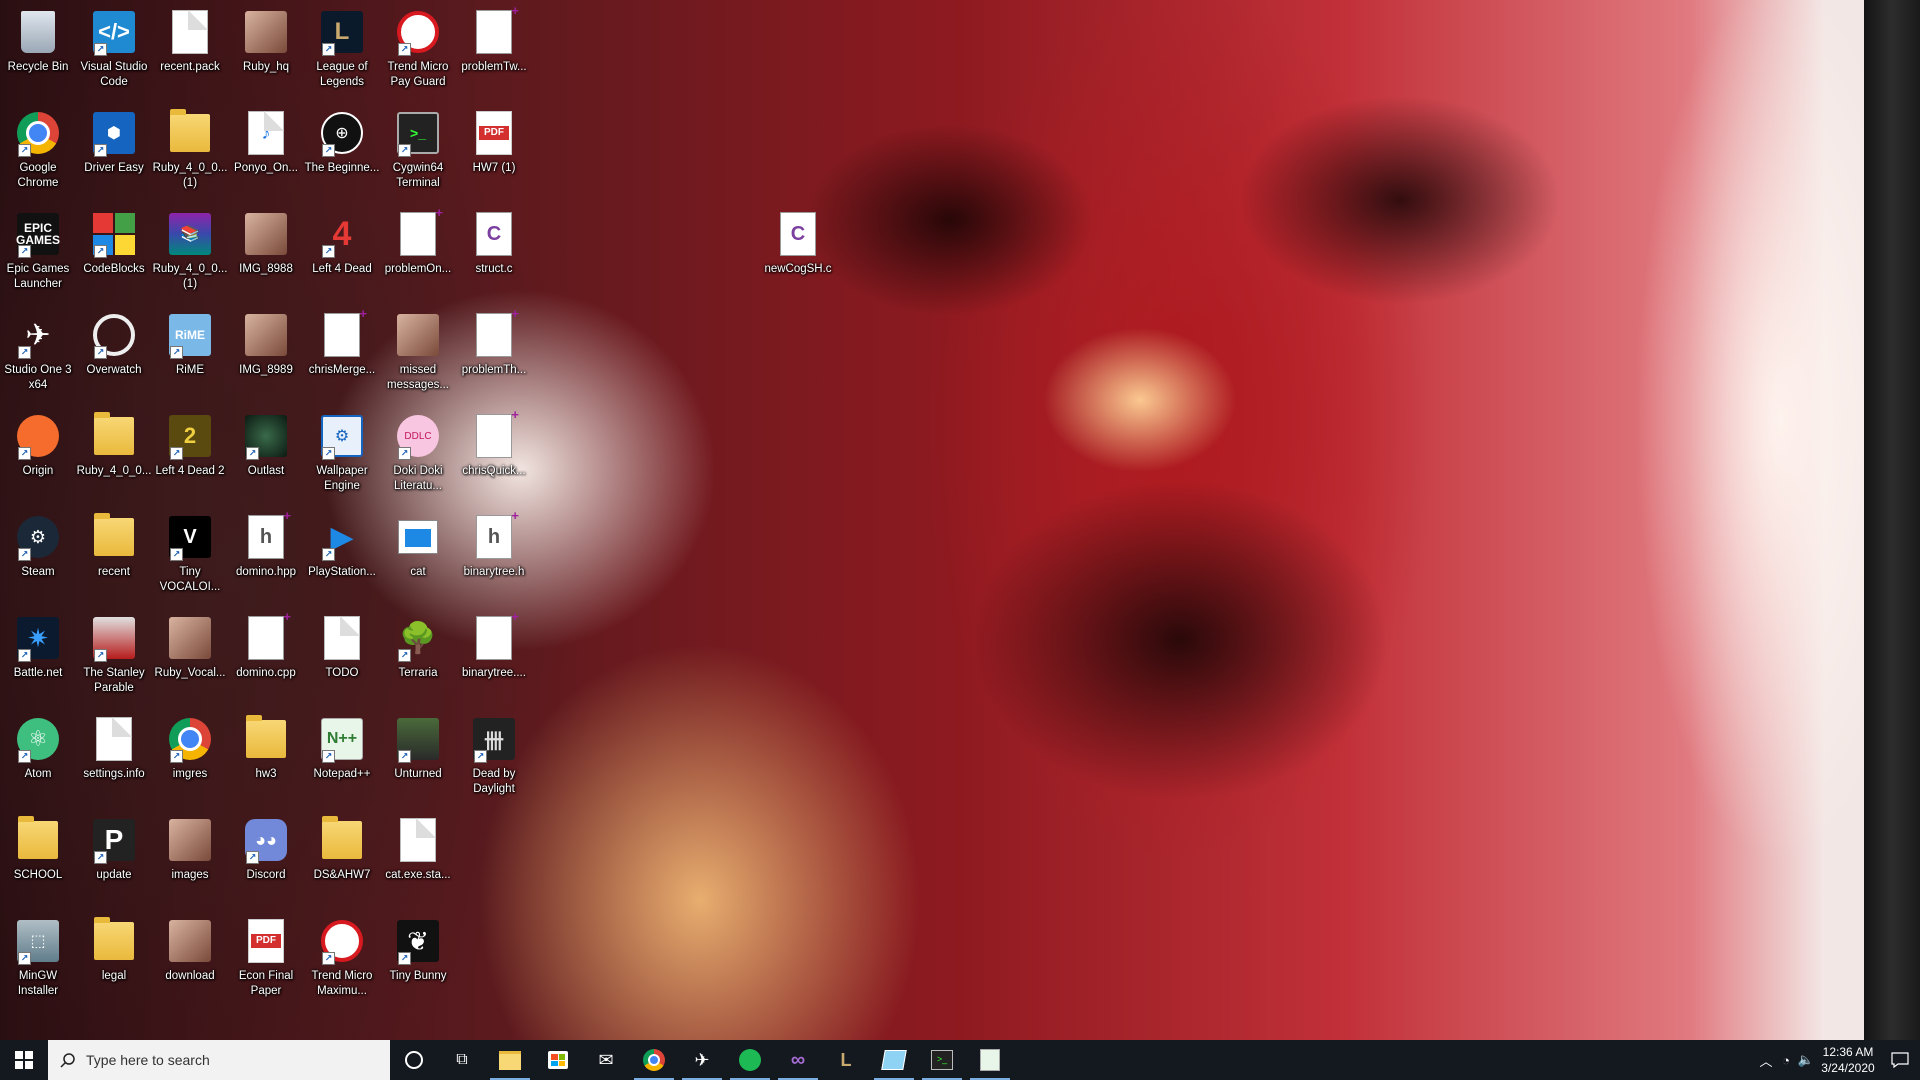  What do you see at coordinates (38, 148) in the screenshot?
I see `desktop-icon: ↗ Google Chrome` at bounding box center [38, 148].